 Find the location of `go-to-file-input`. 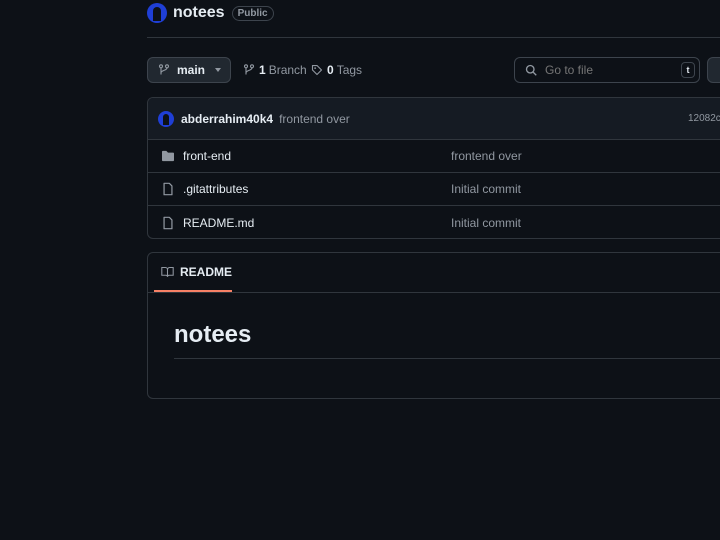

go-to-file-input is located at coordinates (610, 70).